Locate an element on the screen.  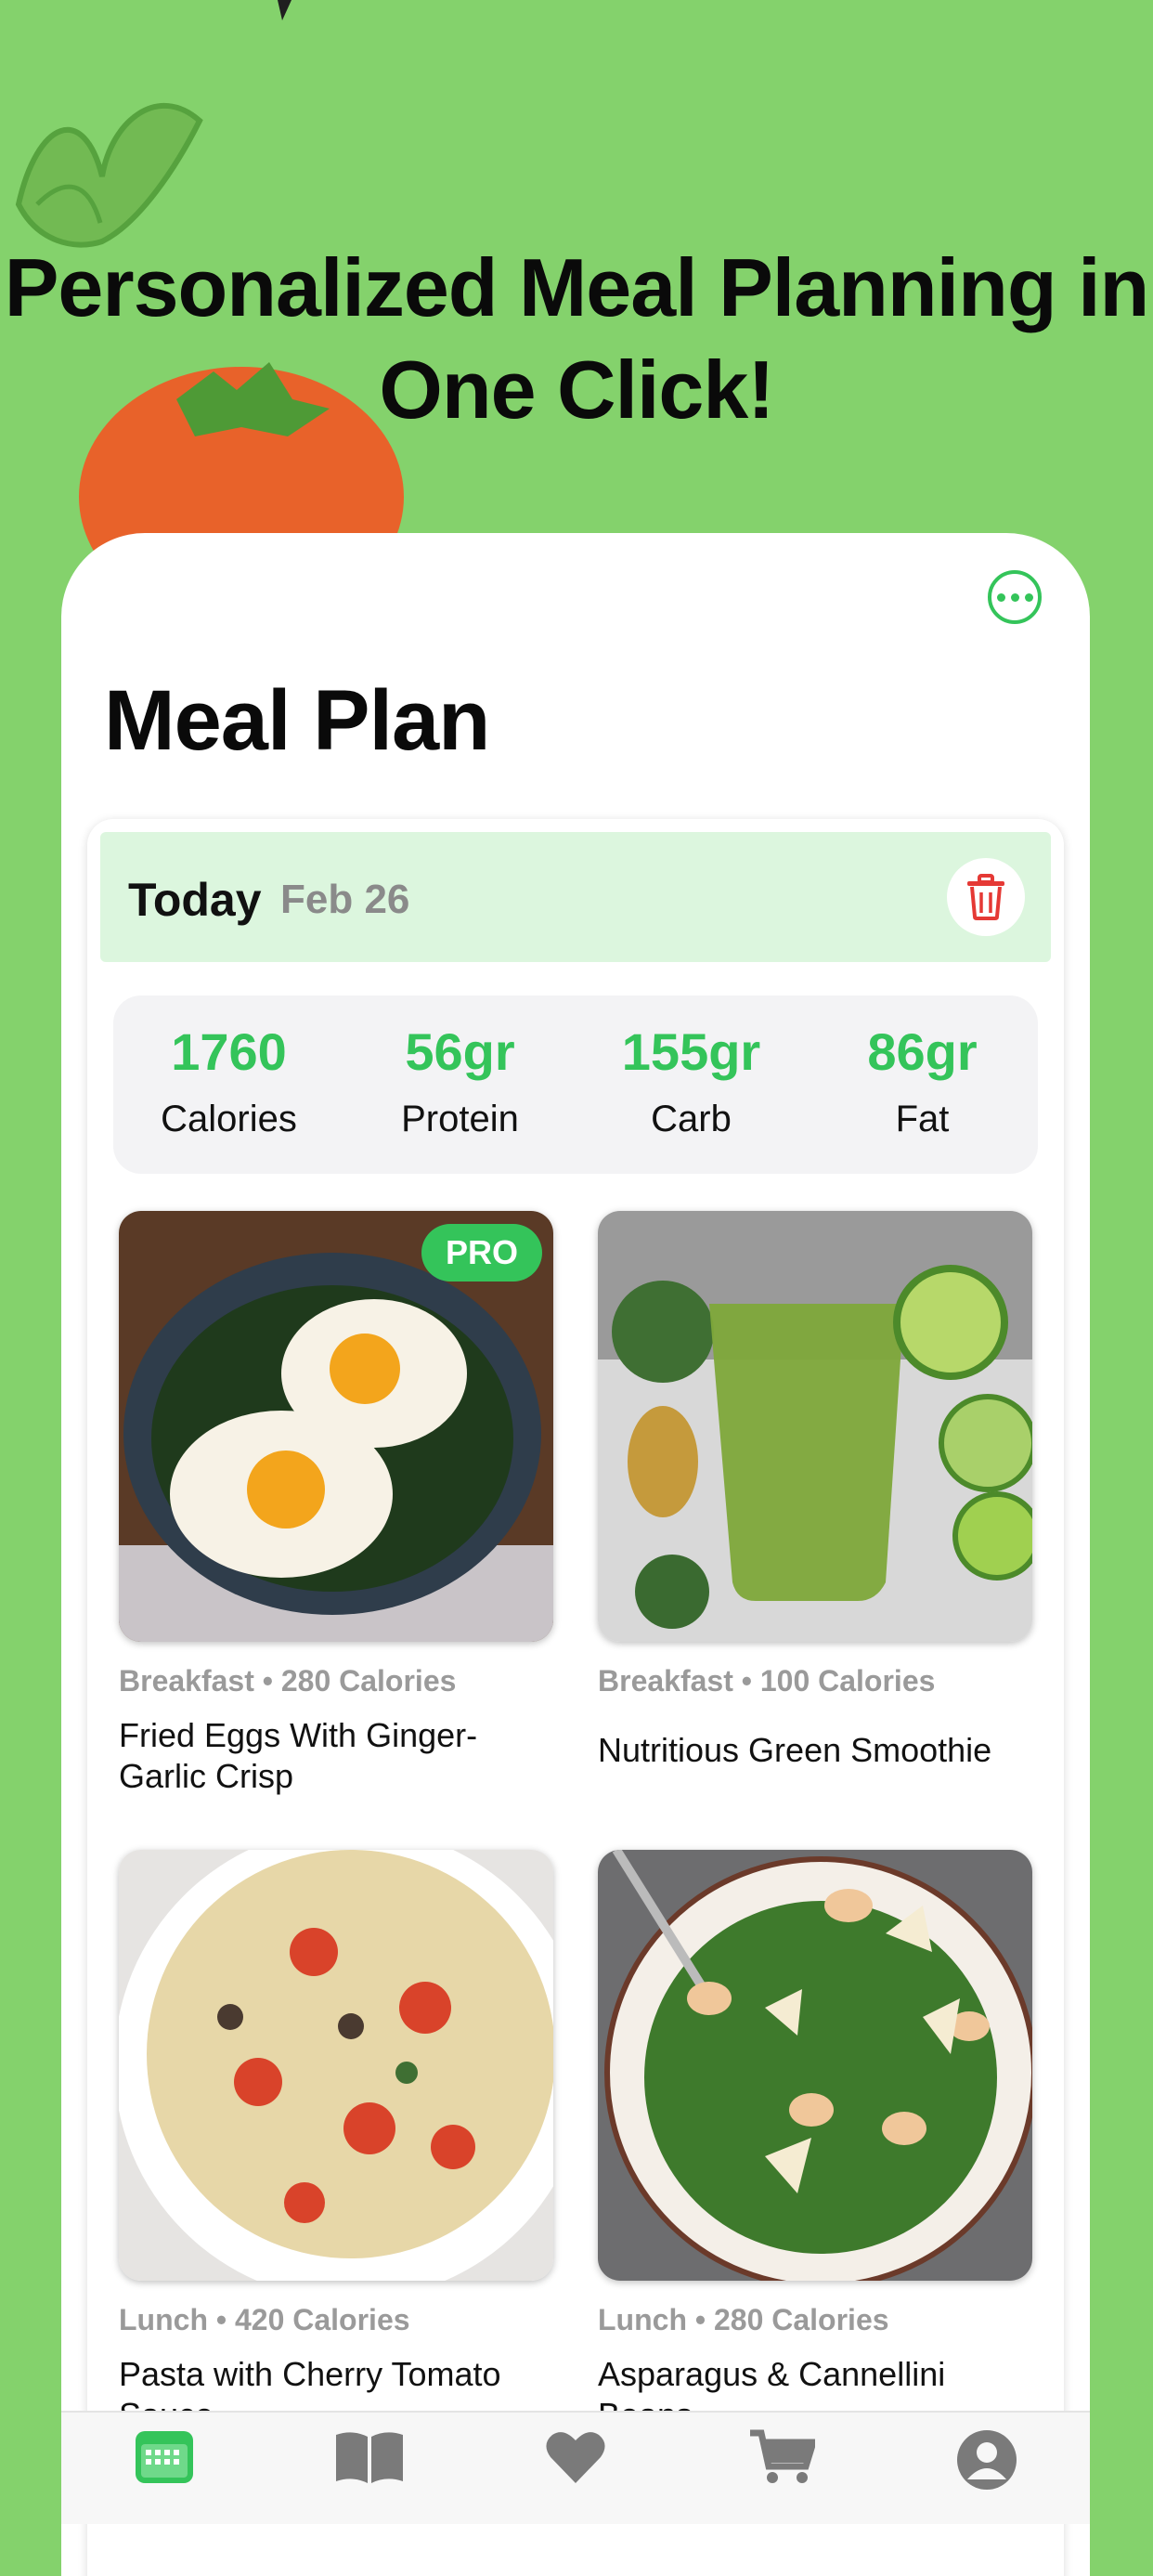
book-icon is located at coordinates (370, 2457).